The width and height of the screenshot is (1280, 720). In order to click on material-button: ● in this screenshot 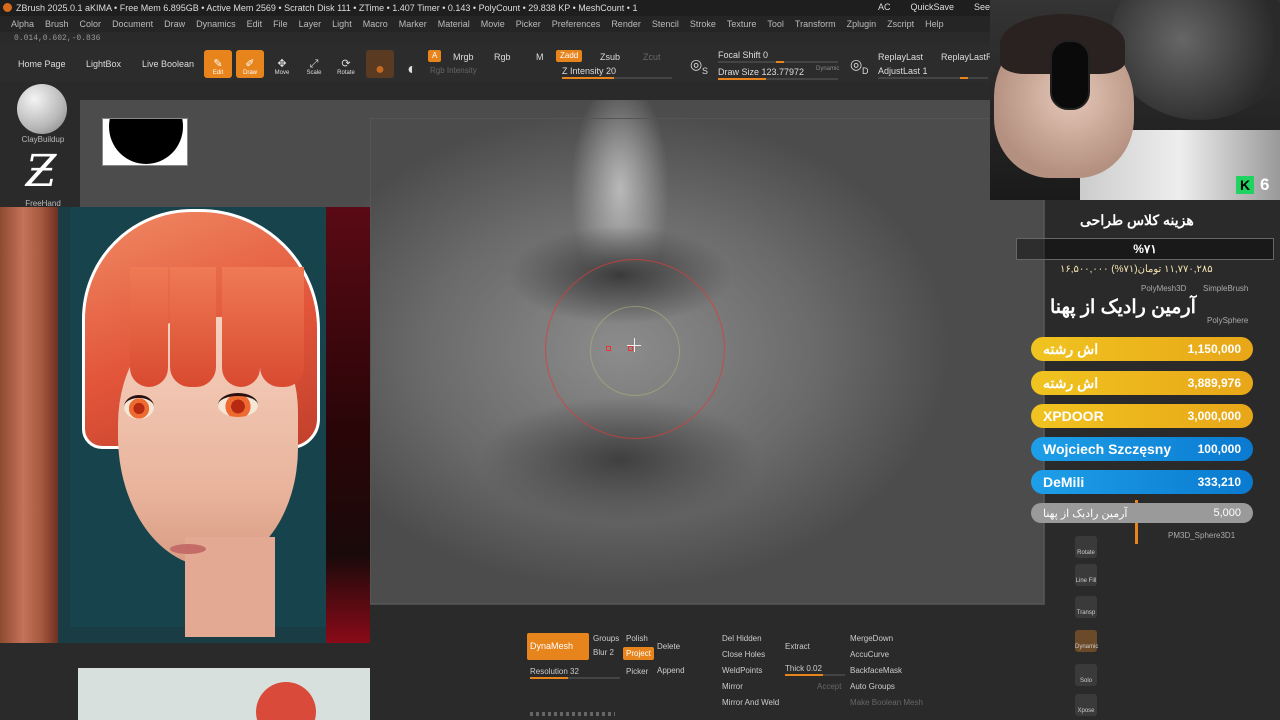, I will do `click(380, 64)`.